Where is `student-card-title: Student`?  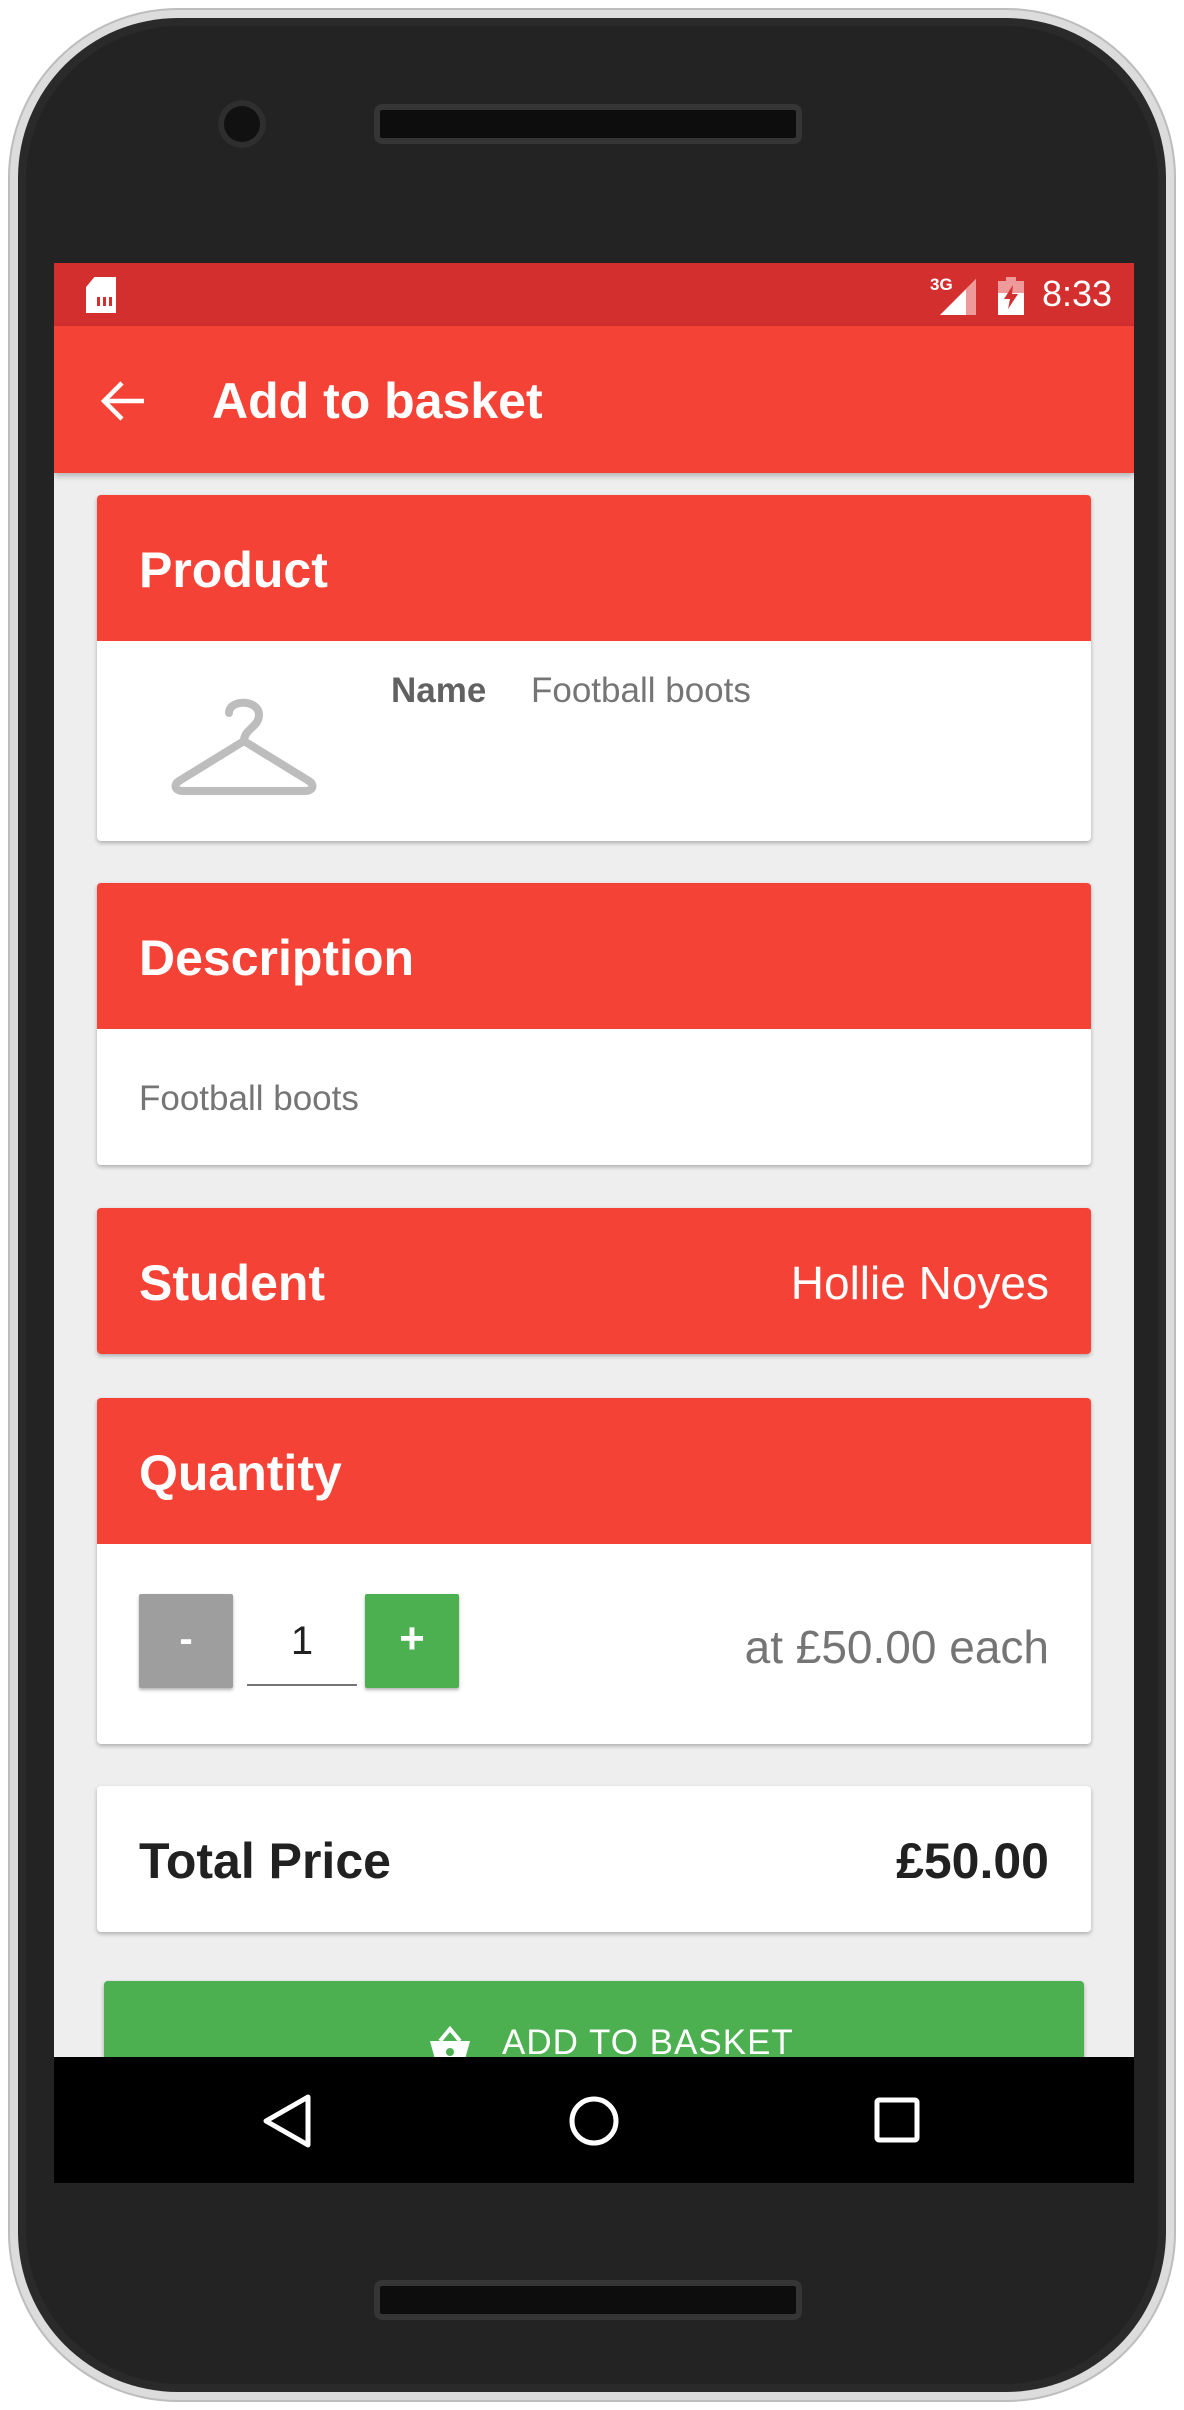
student-card-title: Student is located at coordinates (232, 1283).